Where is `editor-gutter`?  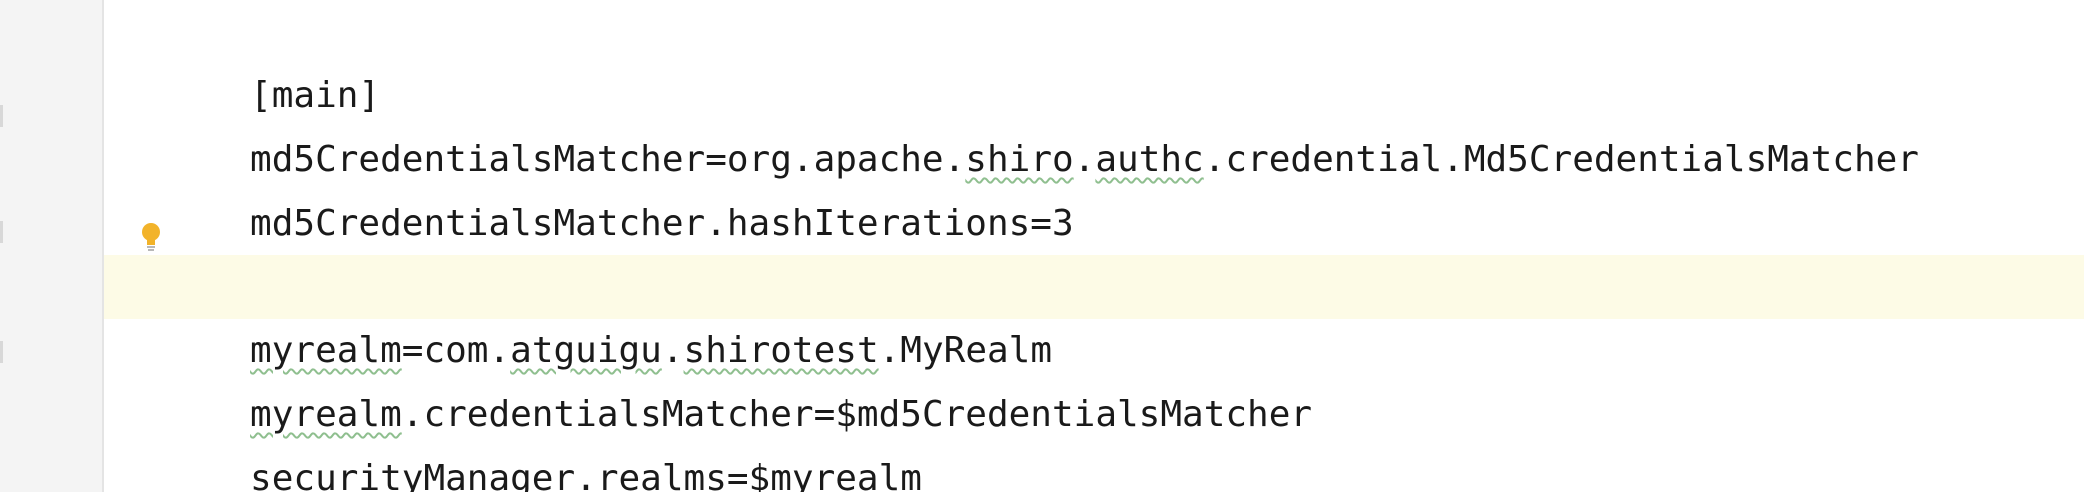
editor-gutter is located at coordinates (52, 246).